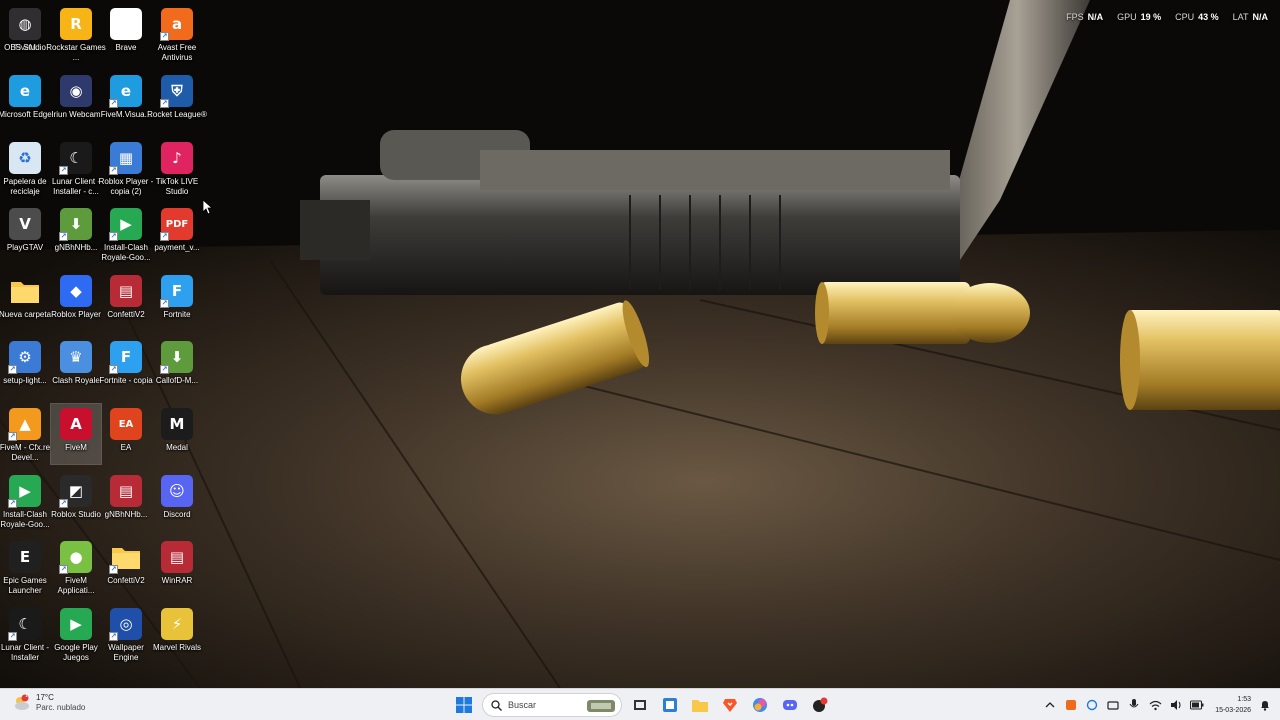 Image resolution: width=1280 pixels, height=720 pixels. I want to click on file-icon, so click(126, 24).